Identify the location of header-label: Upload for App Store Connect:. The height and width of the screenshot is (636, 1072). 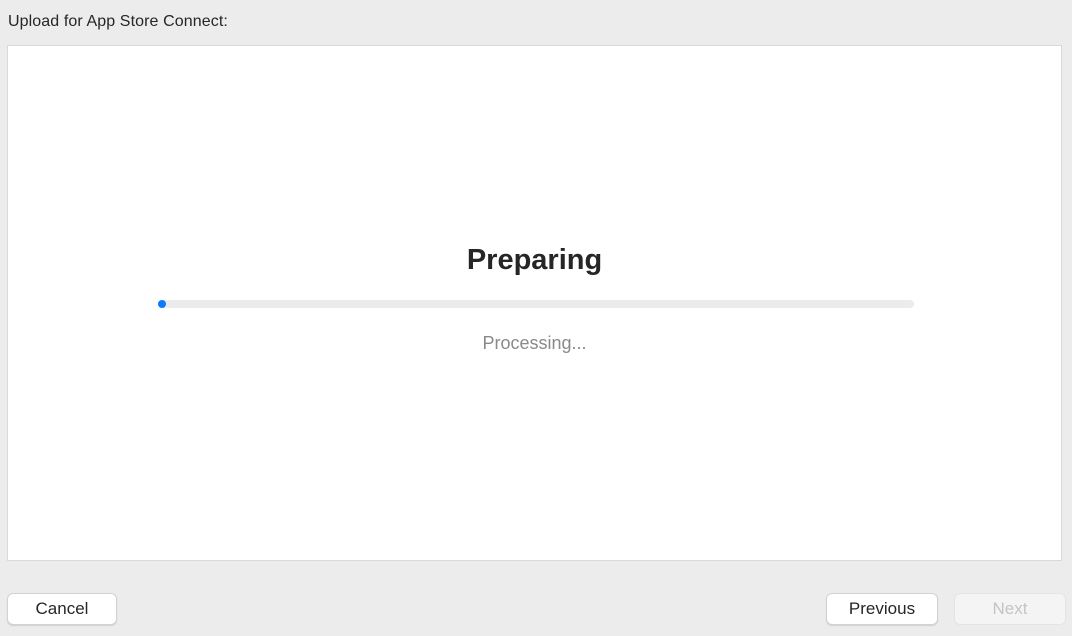
(118, 21).